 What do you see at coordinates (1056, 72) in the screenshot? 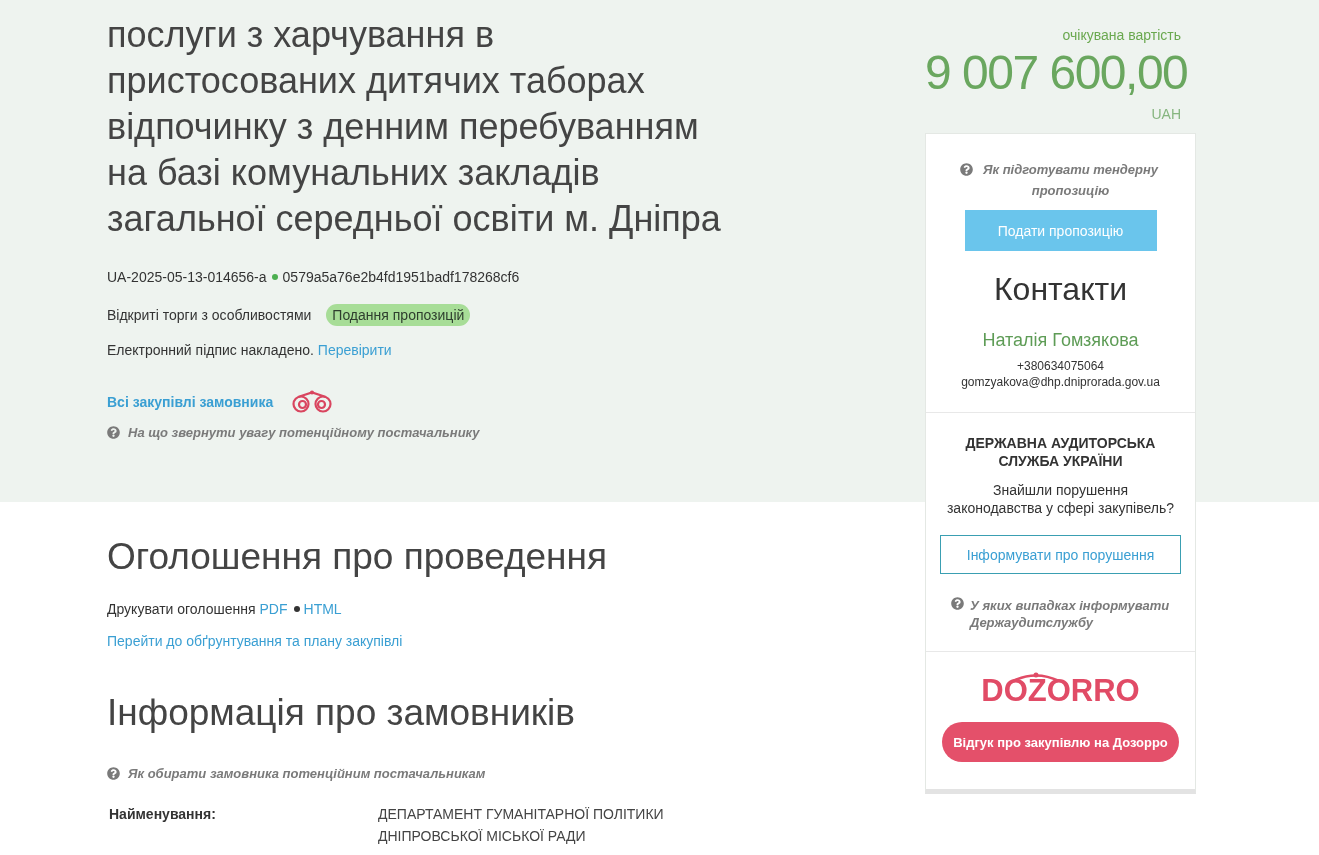
I see `expected-value: 9 007 600,00` at bounding box center [1056, 72].